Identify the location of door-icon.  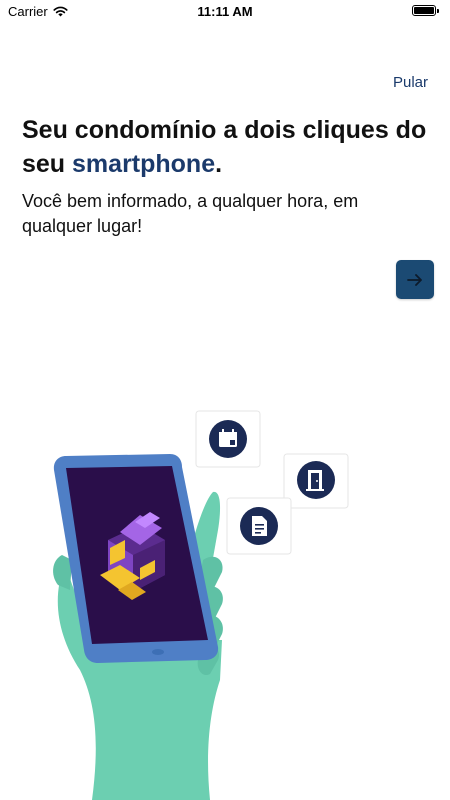
(315, 480).